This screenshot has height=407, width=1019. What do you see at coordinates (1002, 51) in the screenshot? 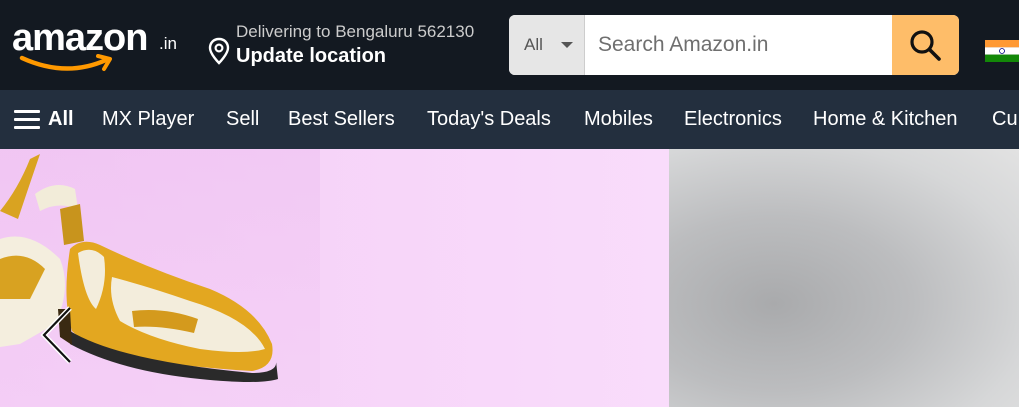
I see `india-flag-icon` at bounding box center [1002, 51].